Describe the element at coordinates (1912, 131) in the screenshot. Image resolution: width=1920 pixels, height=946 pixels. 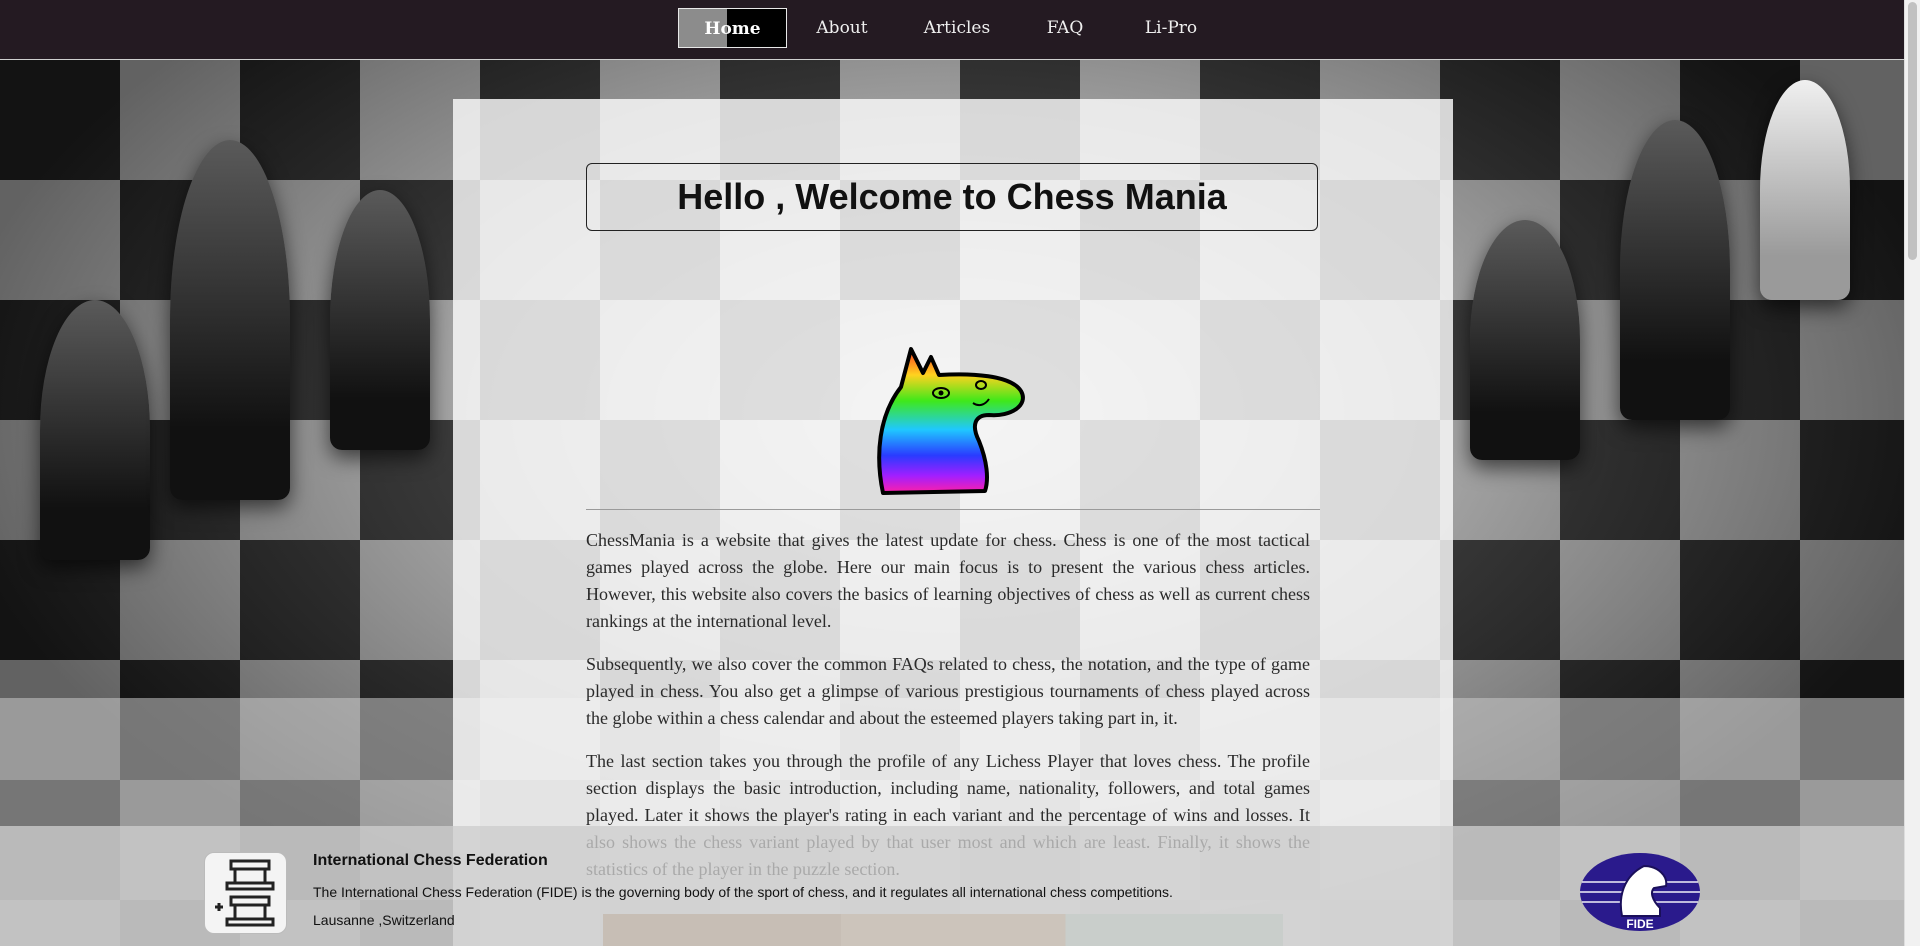
I see `scrollbar-thumb` at that location.